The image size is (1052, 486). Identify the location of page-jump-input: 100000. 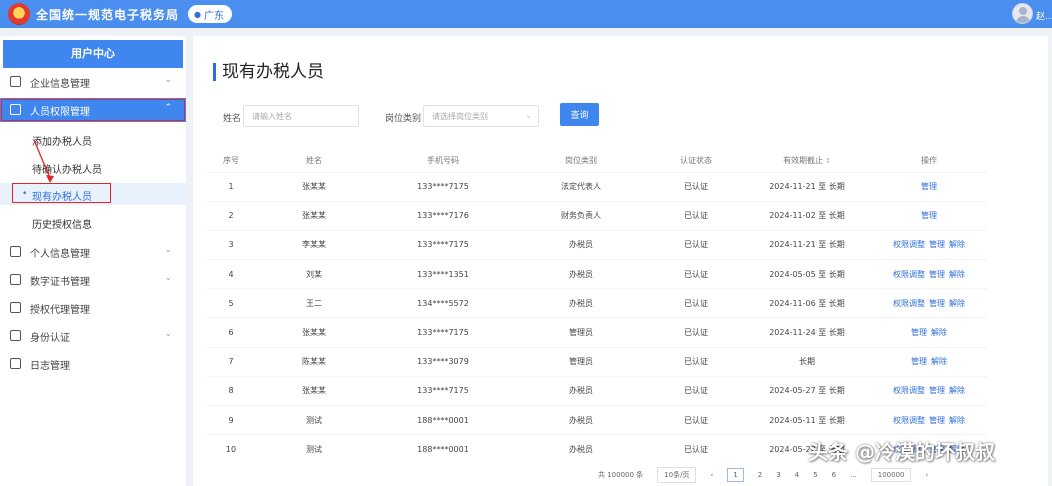
(891, 475).